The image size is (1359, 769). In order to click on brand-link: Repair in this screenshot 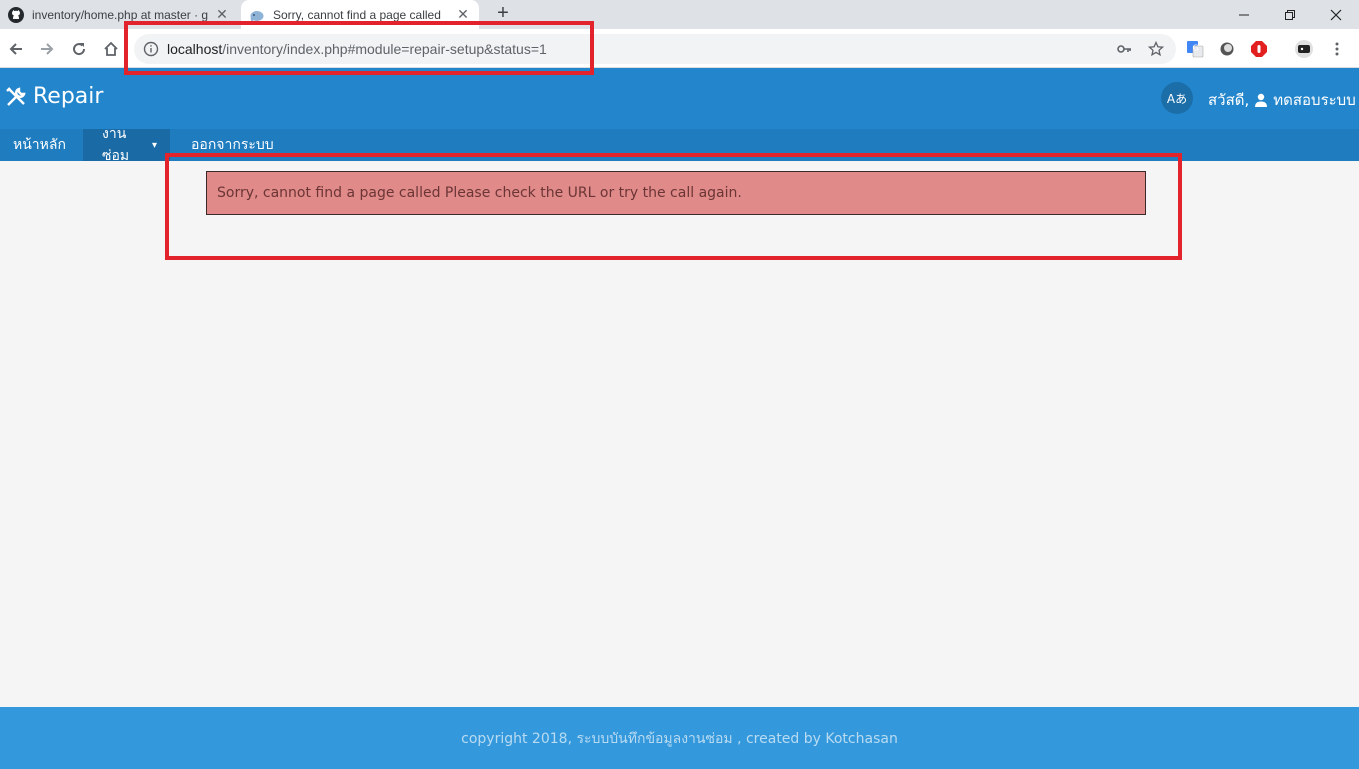, I will do `click(54, 96)`.